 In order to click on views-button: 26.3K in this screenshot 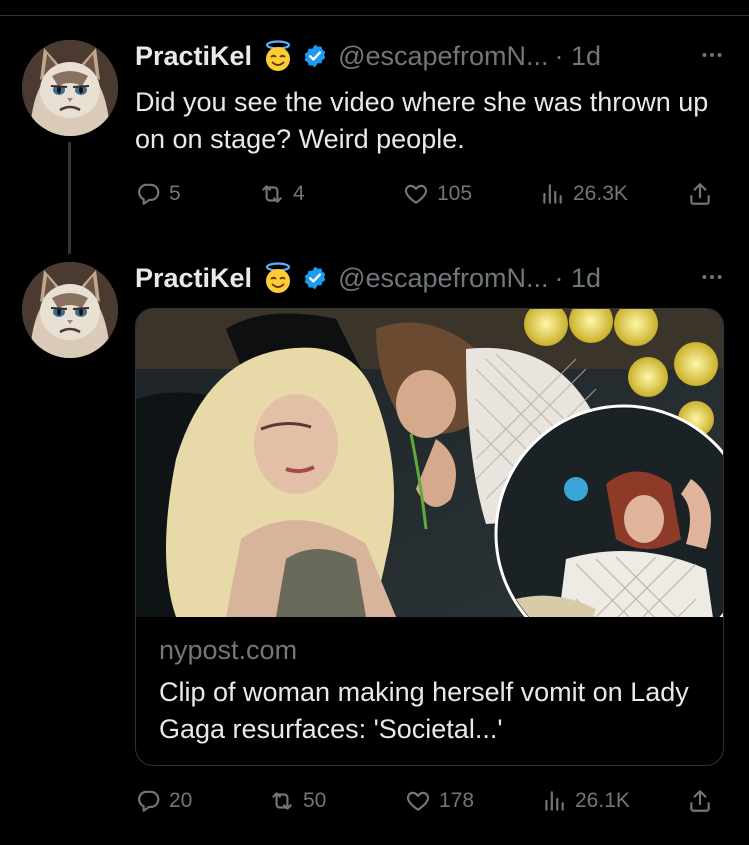, I will do `click(583, 194)`.